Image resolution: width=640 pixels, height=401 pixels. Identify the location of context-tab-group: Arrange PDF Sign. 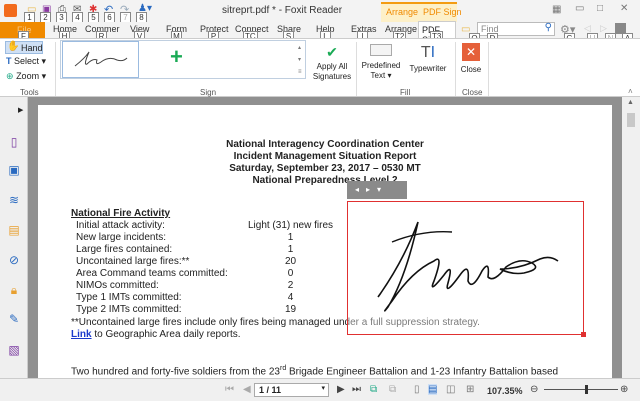
(421, 12).